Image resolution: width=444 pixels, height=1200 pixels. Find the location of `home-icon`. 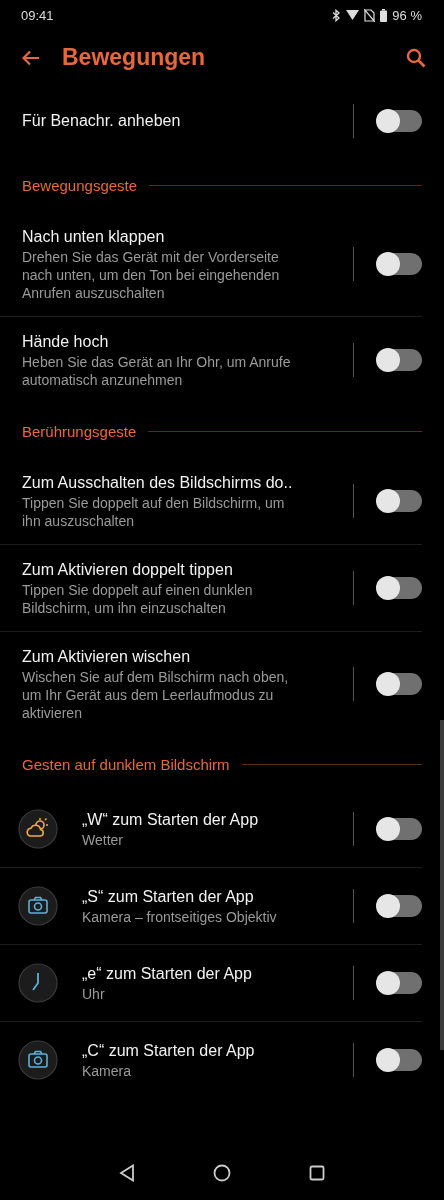

home-icon is located at coordinates (222, 1172).